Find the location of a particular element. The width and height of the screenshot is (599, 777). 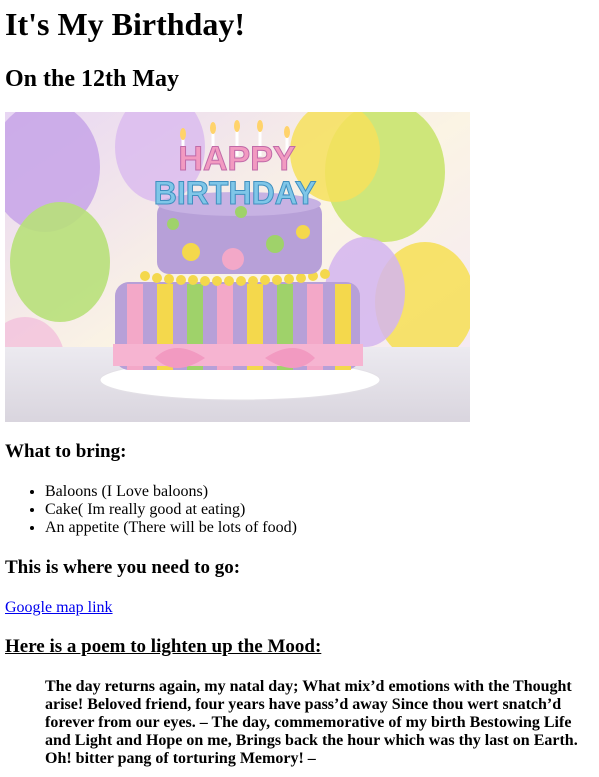

google-map-link: Google map link is located at coordinates (59, 607).